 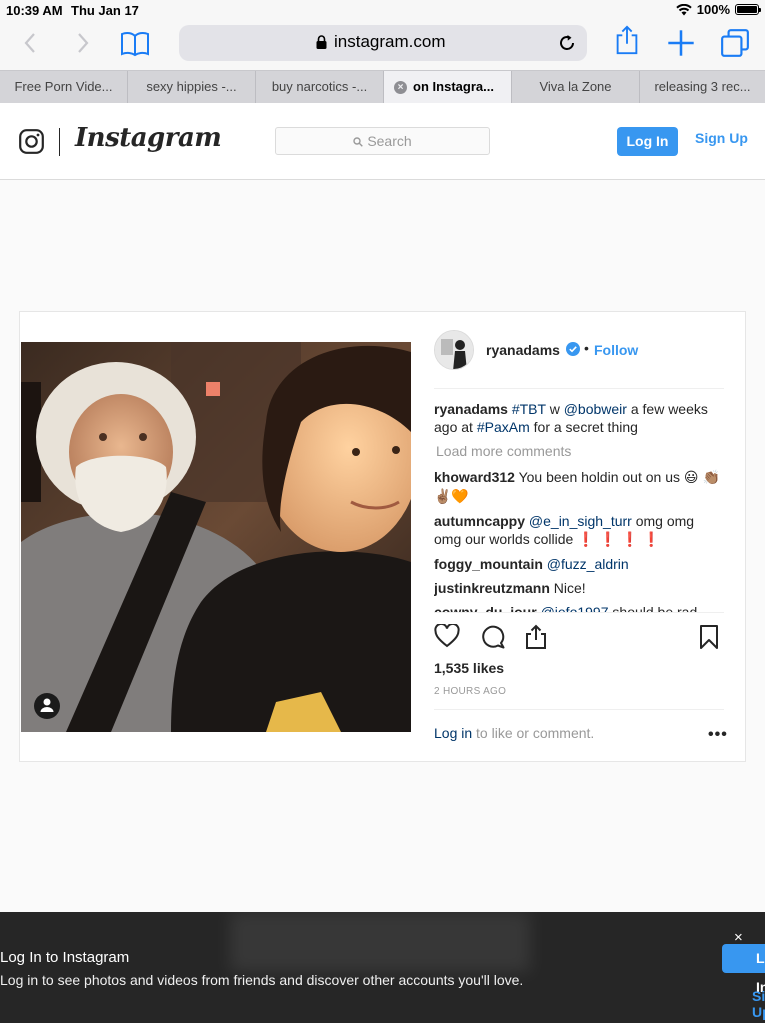 I want to click on follow-button: Follow, so click(x=616, y=350).